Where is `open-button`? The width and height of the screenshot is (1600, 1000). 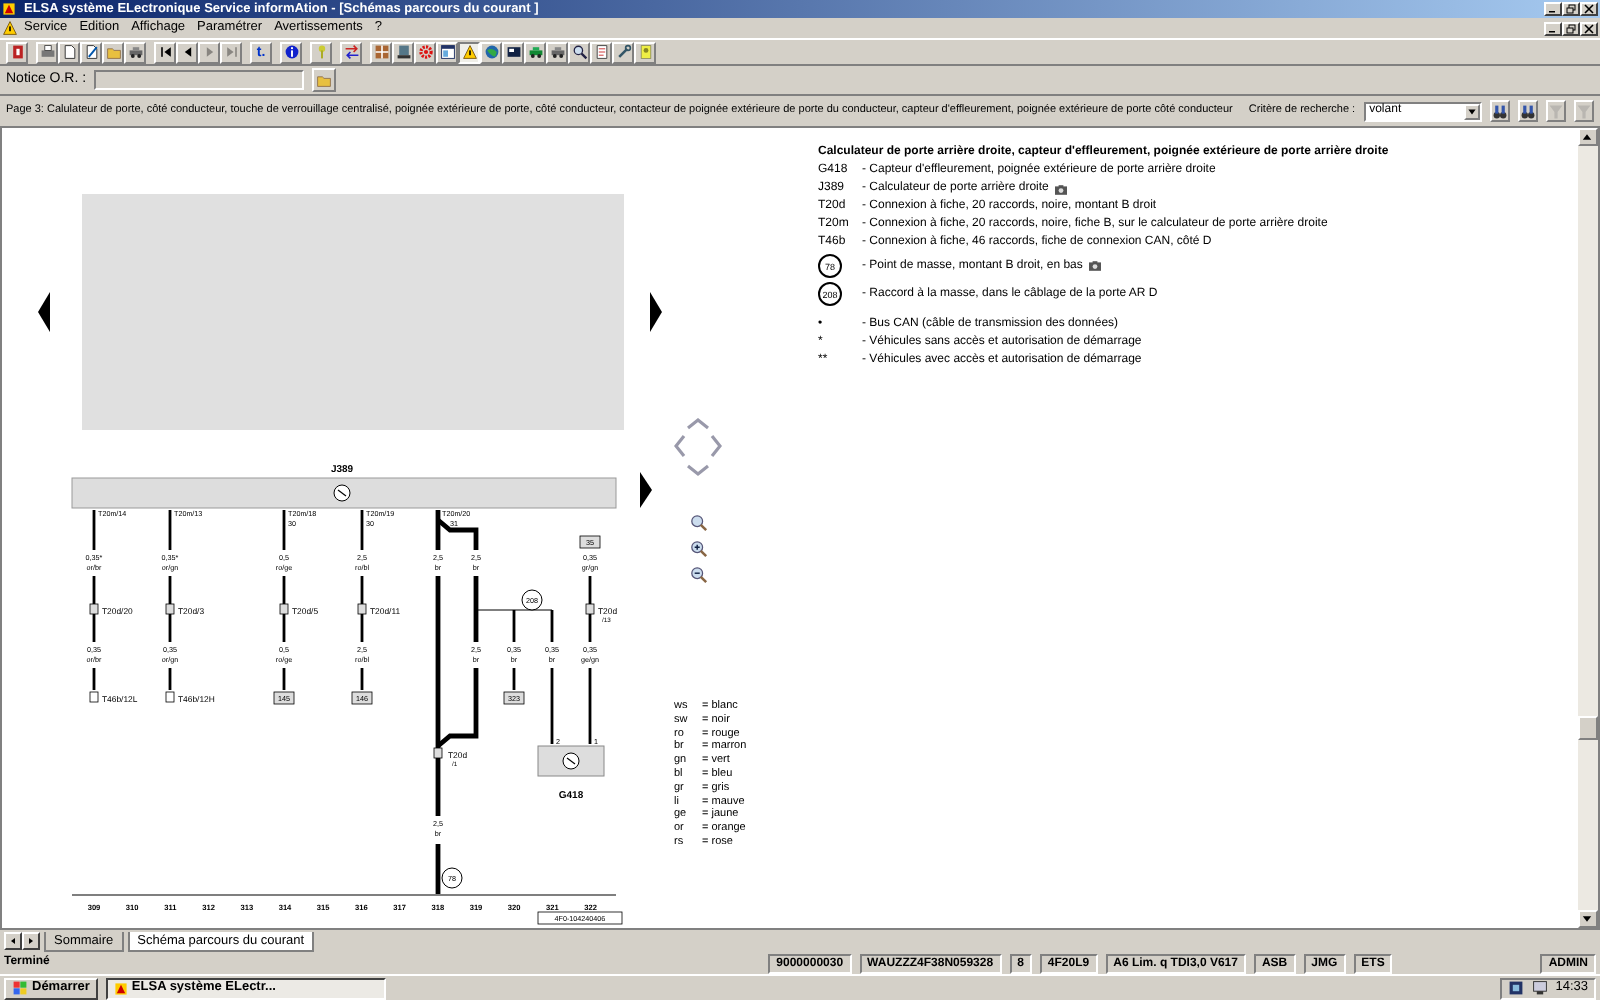 open-button is located at coordinates (324, 80).